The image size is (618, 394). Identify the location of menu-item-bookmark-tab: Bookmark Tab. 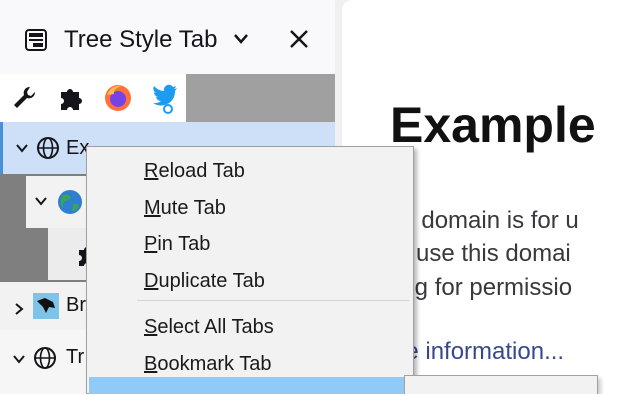
(207, 364).